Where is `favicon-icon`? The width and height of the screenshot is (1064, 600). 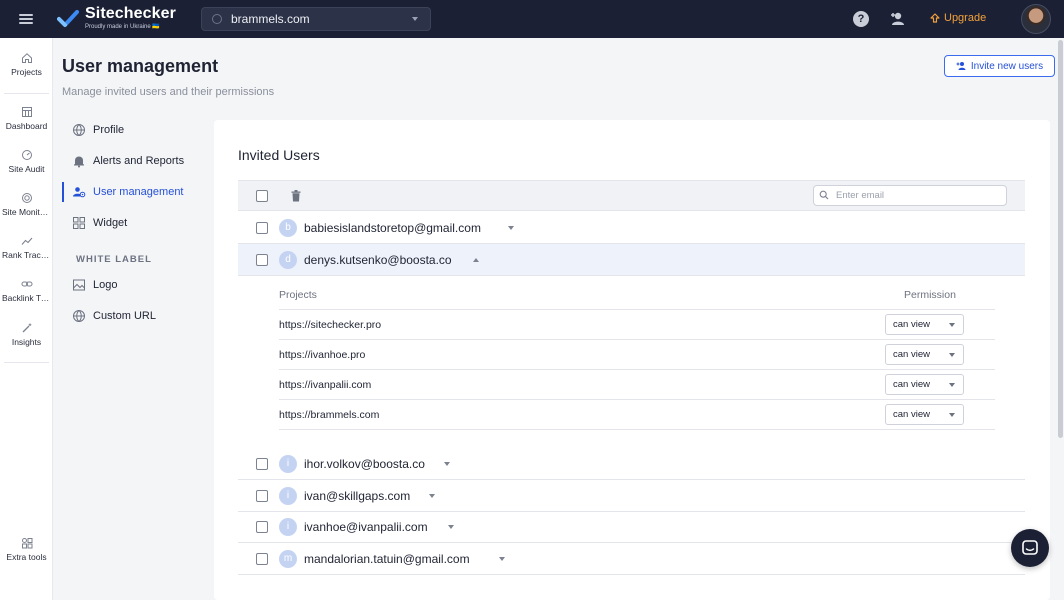
favicon-icon is located at coordinates (217, 19).